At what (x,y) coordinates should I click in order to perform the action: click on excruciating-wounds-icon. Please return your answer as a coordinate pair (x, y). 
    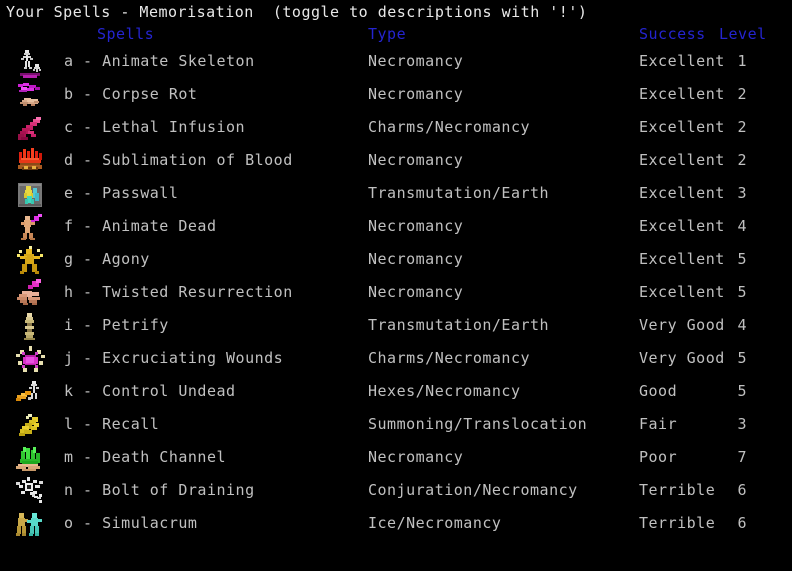
    Looking at the image, I should click on (30, 360).